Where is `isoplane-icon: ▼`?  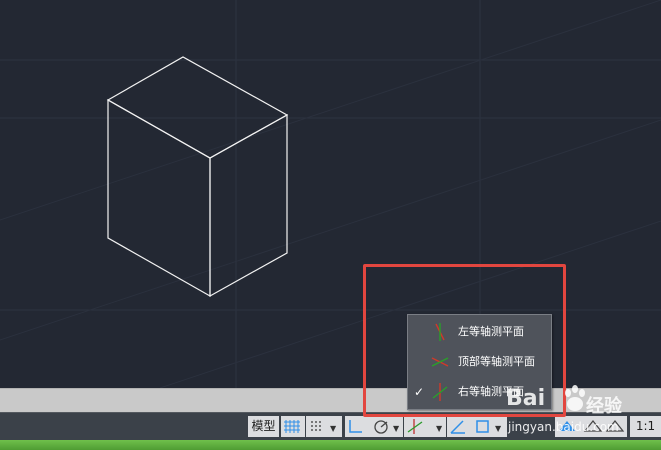 isoplane-icon: ▼ is located at coordinates (425, 426).